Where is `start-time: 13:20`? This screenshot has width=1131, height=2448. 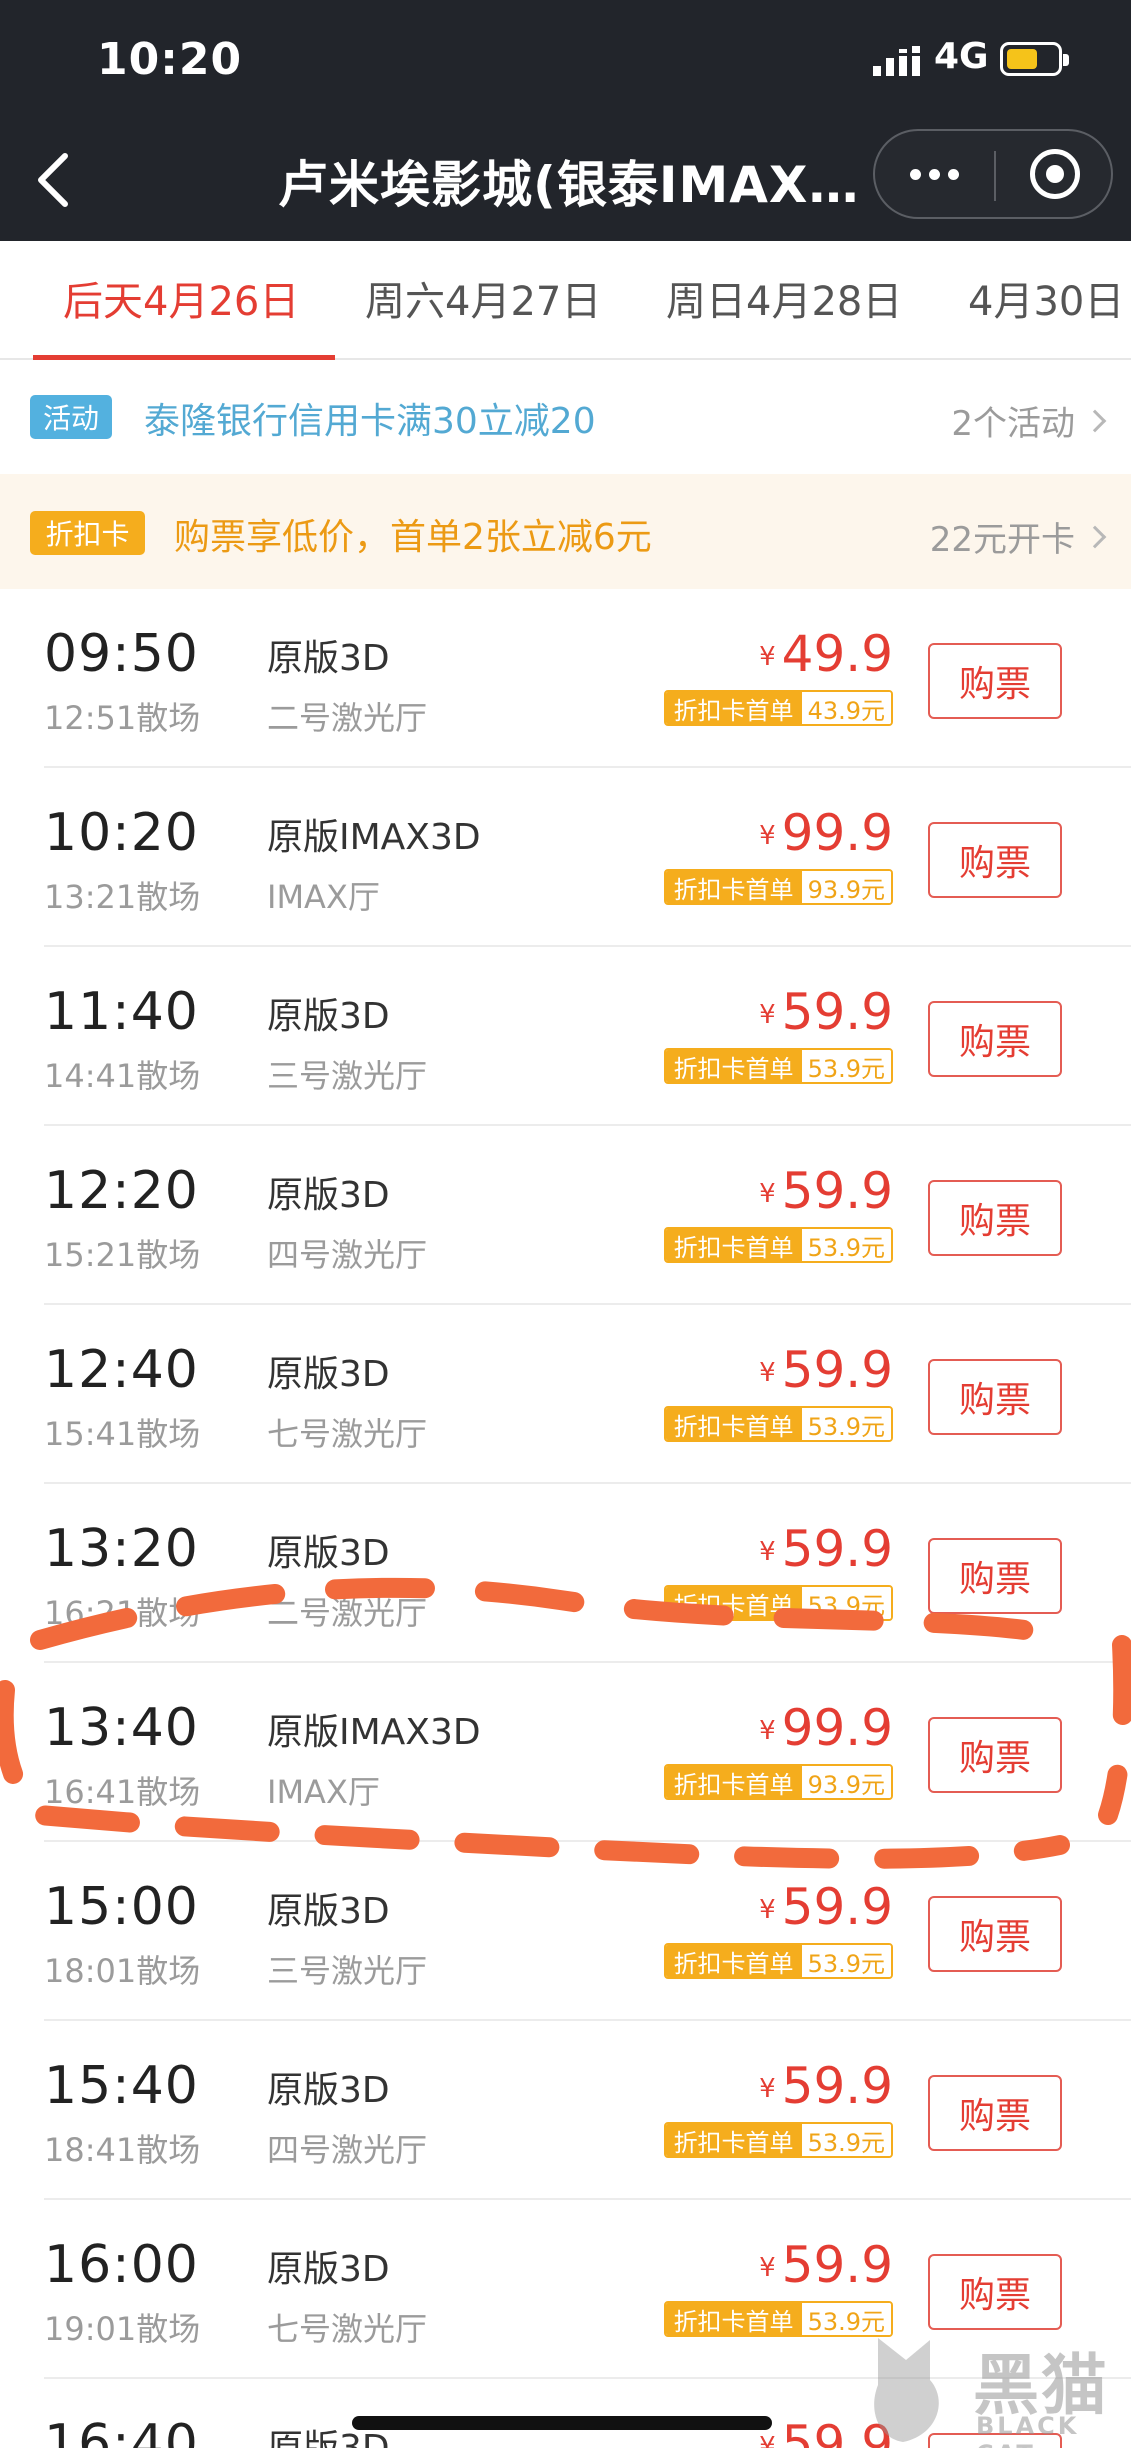 start-time: 13:20 is located at coordinates (121, 1549).